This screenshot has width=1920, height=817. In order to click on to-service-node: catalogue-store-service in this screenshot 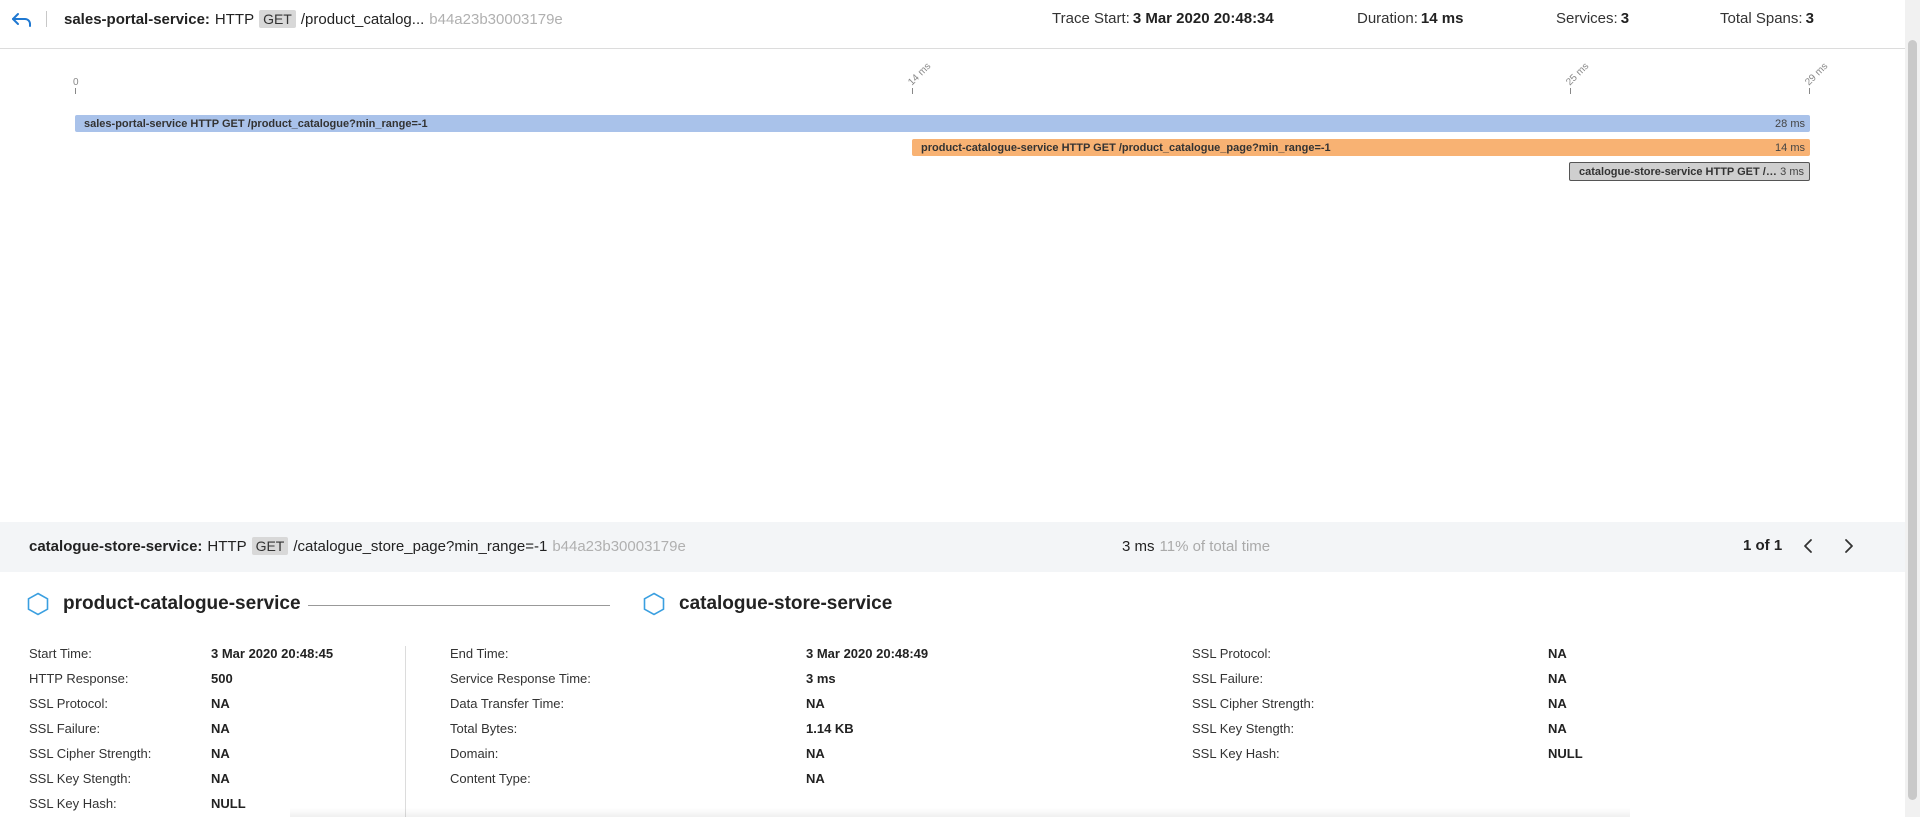, I will do `click(767, 604)`.